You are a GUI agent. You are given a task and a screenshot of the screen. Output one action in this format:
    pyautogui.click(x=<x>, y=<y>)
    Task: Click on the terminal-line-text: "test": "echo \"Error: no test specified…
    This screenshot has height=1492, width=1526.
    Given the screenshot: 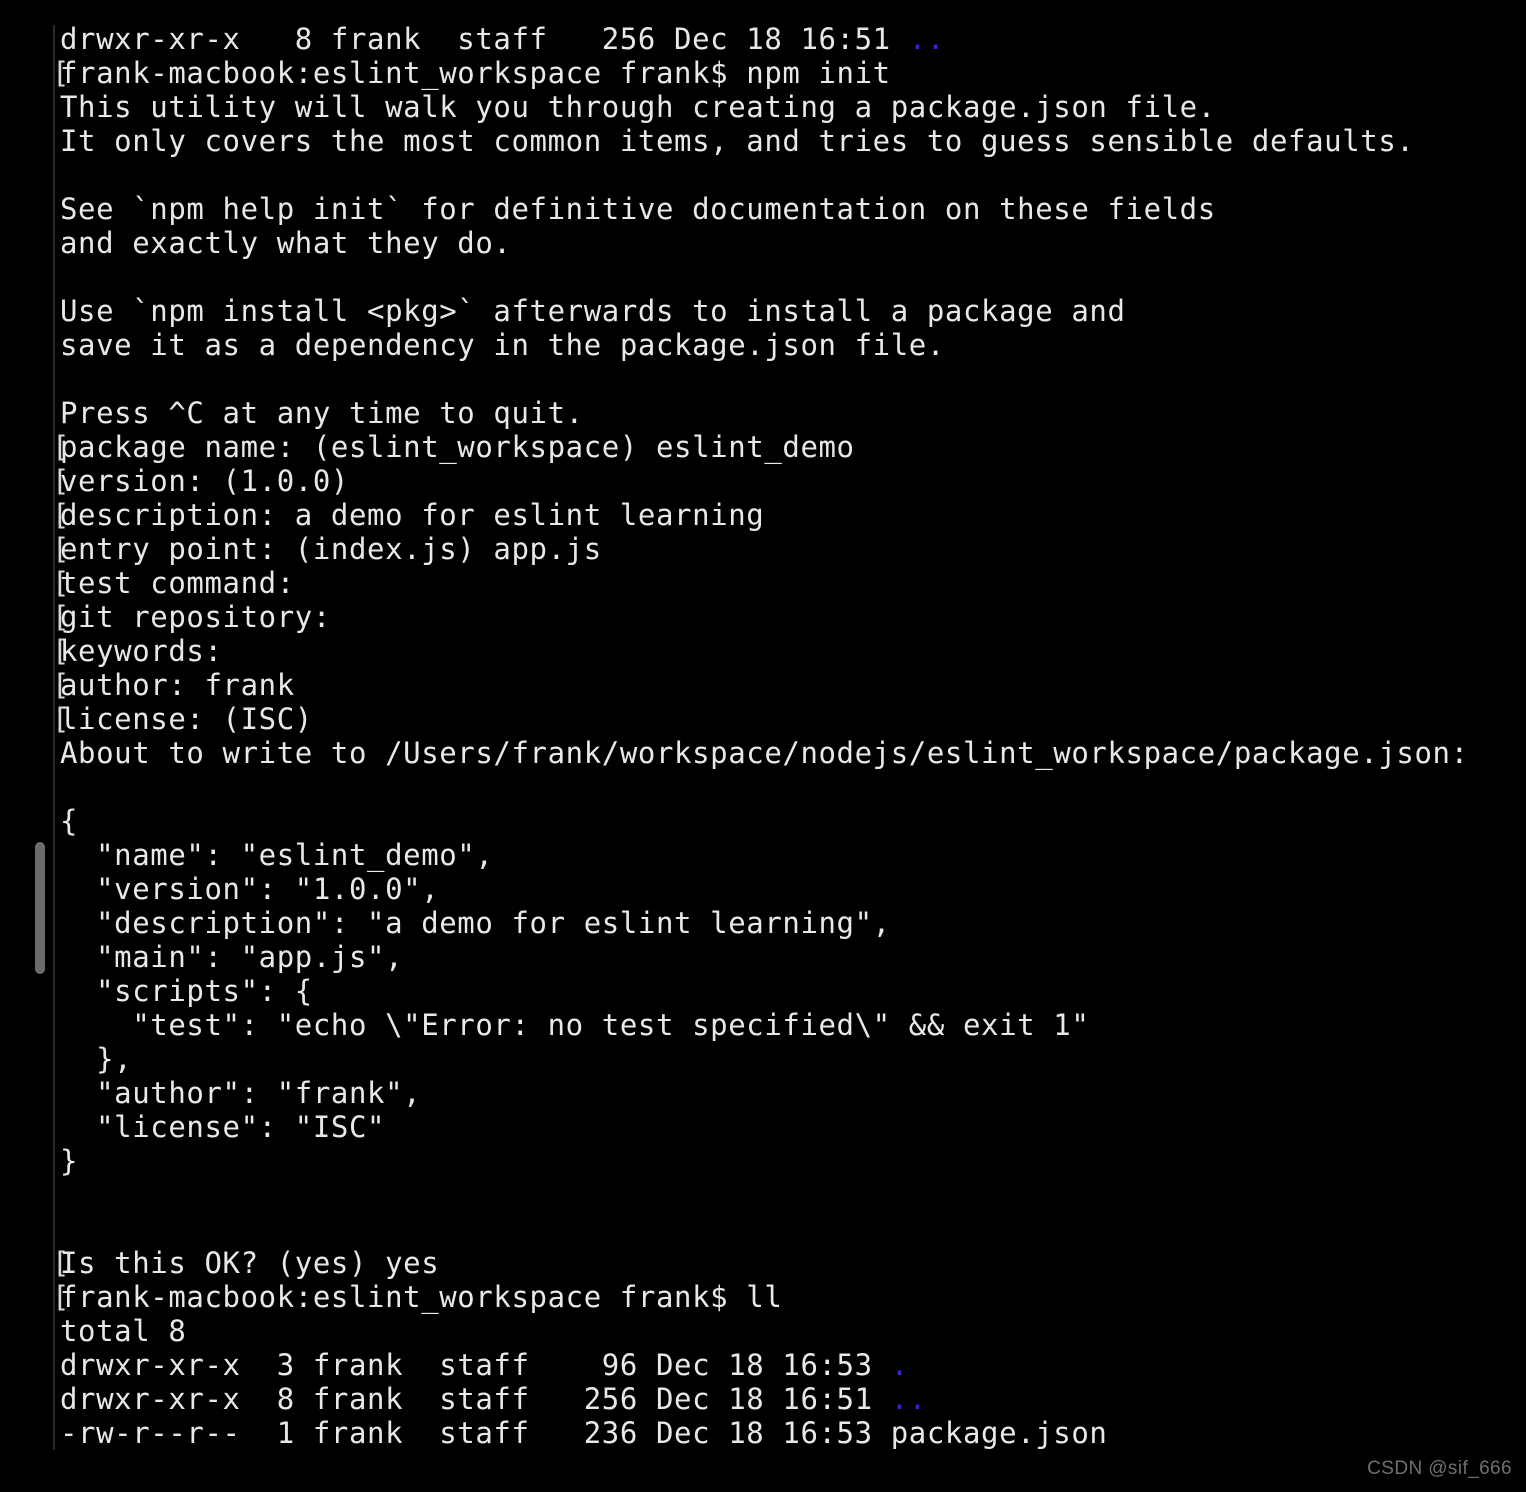 What is the action you would take?
    pyautogui.click(x=575, y=1025)
    